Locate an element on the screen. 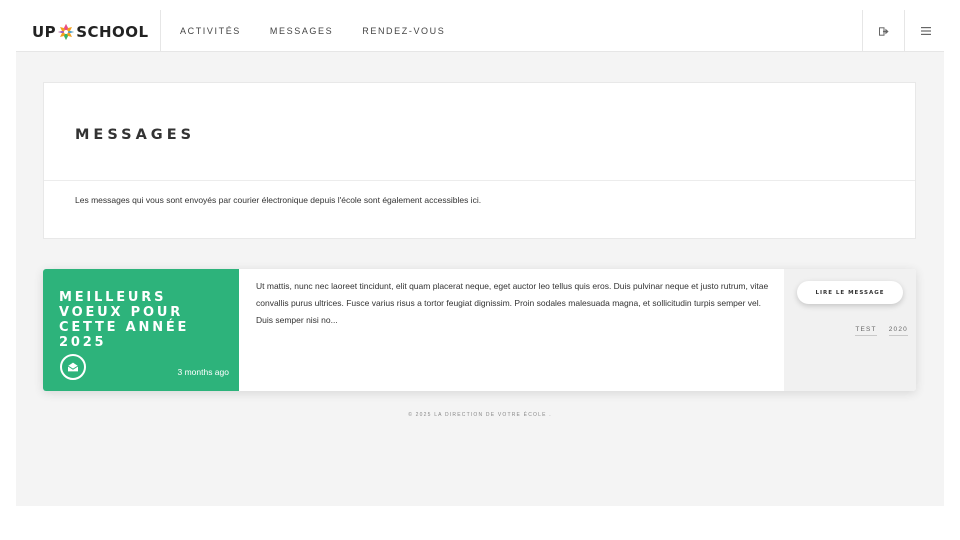  logo-divider is located at coordinates (160, 31).